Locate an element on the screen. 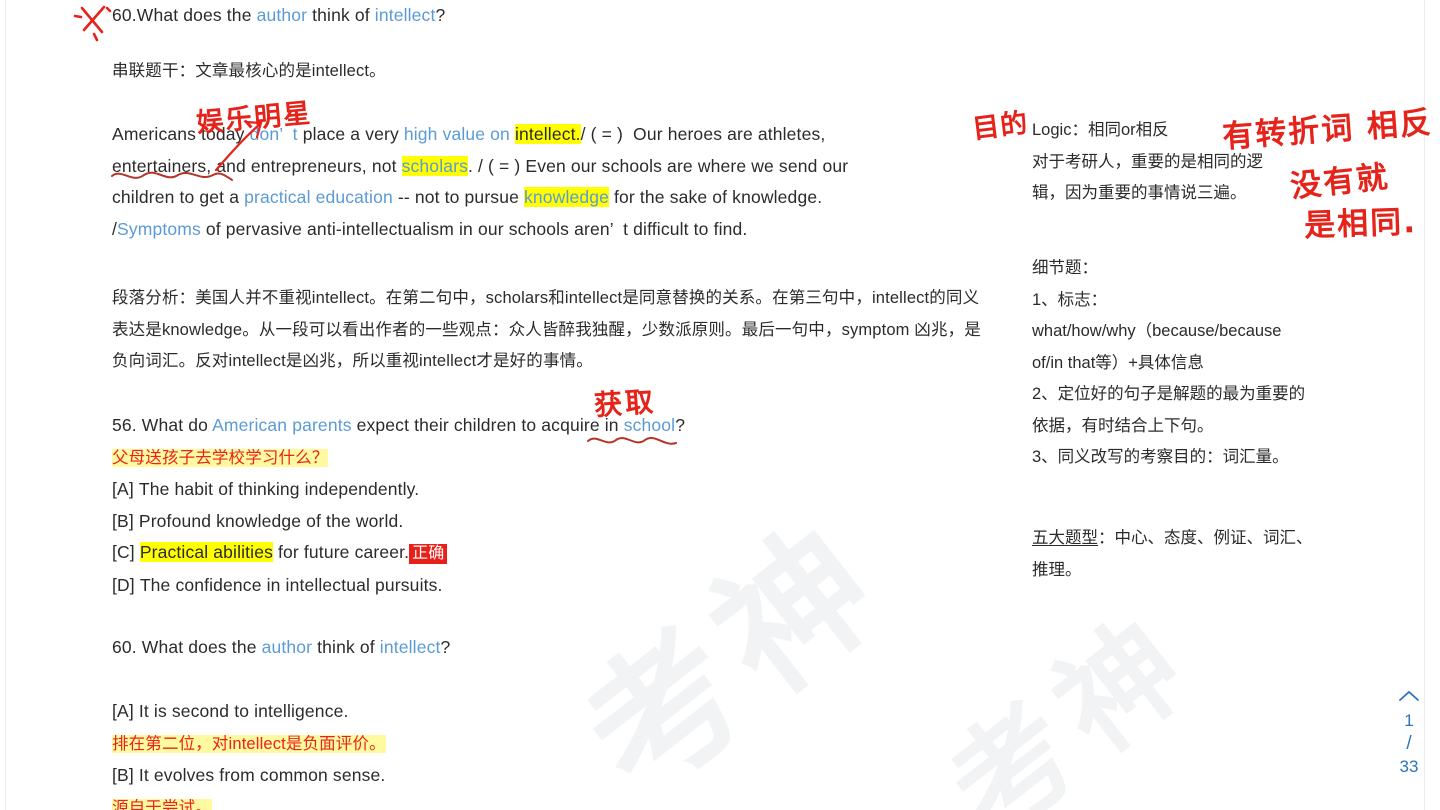 The height and width of the screenshot is (810, 1440). q56-keyword-american-parents: American parents is located at coordinates (282, 425).